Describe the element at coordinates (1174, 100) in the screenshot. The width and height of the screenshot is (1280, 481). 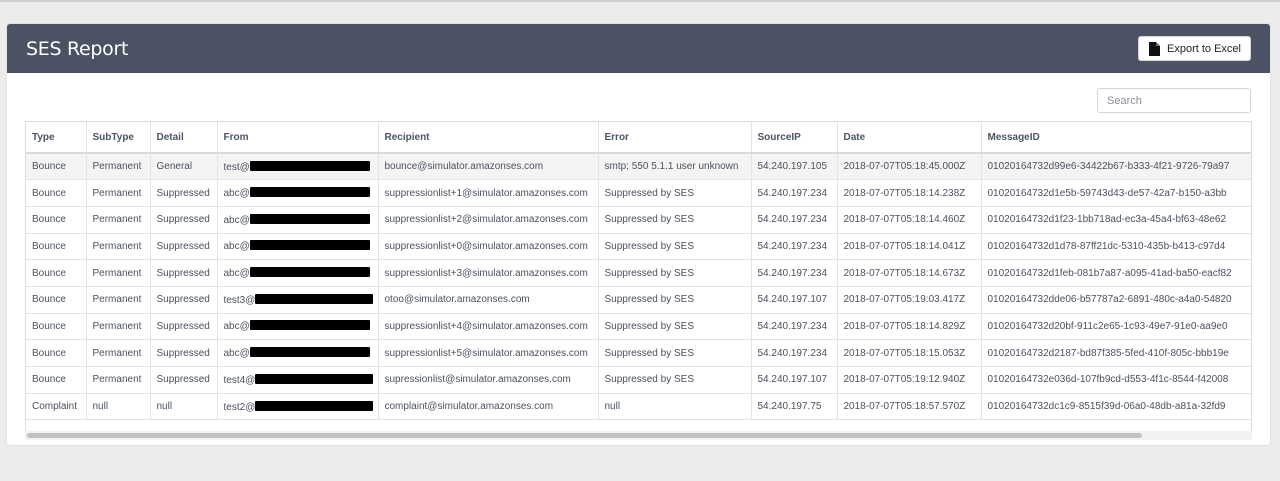
I see `search-input` at that location.